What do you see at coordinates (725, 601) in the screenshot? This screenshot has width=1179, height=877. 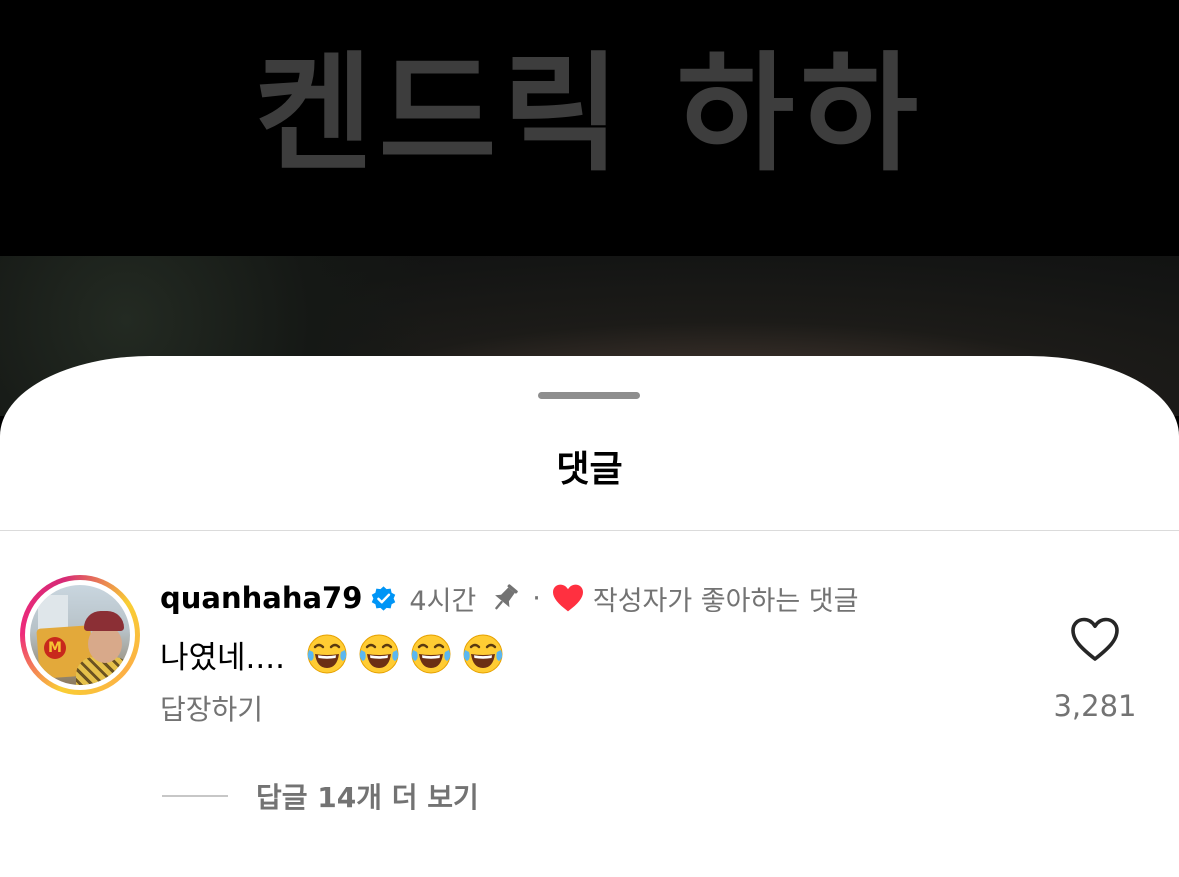 I see `liked-by-author-label: 작성자가 좋아하는 댓글` at bounding box center [725, 601].